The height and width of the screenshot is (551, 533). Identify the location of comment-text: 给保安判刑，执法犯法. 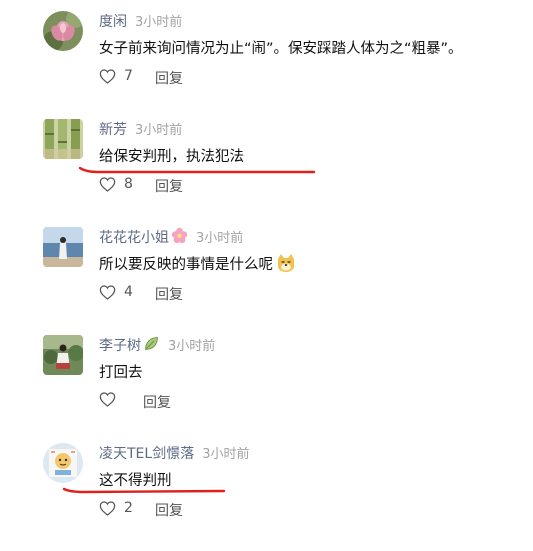
(171, 157).